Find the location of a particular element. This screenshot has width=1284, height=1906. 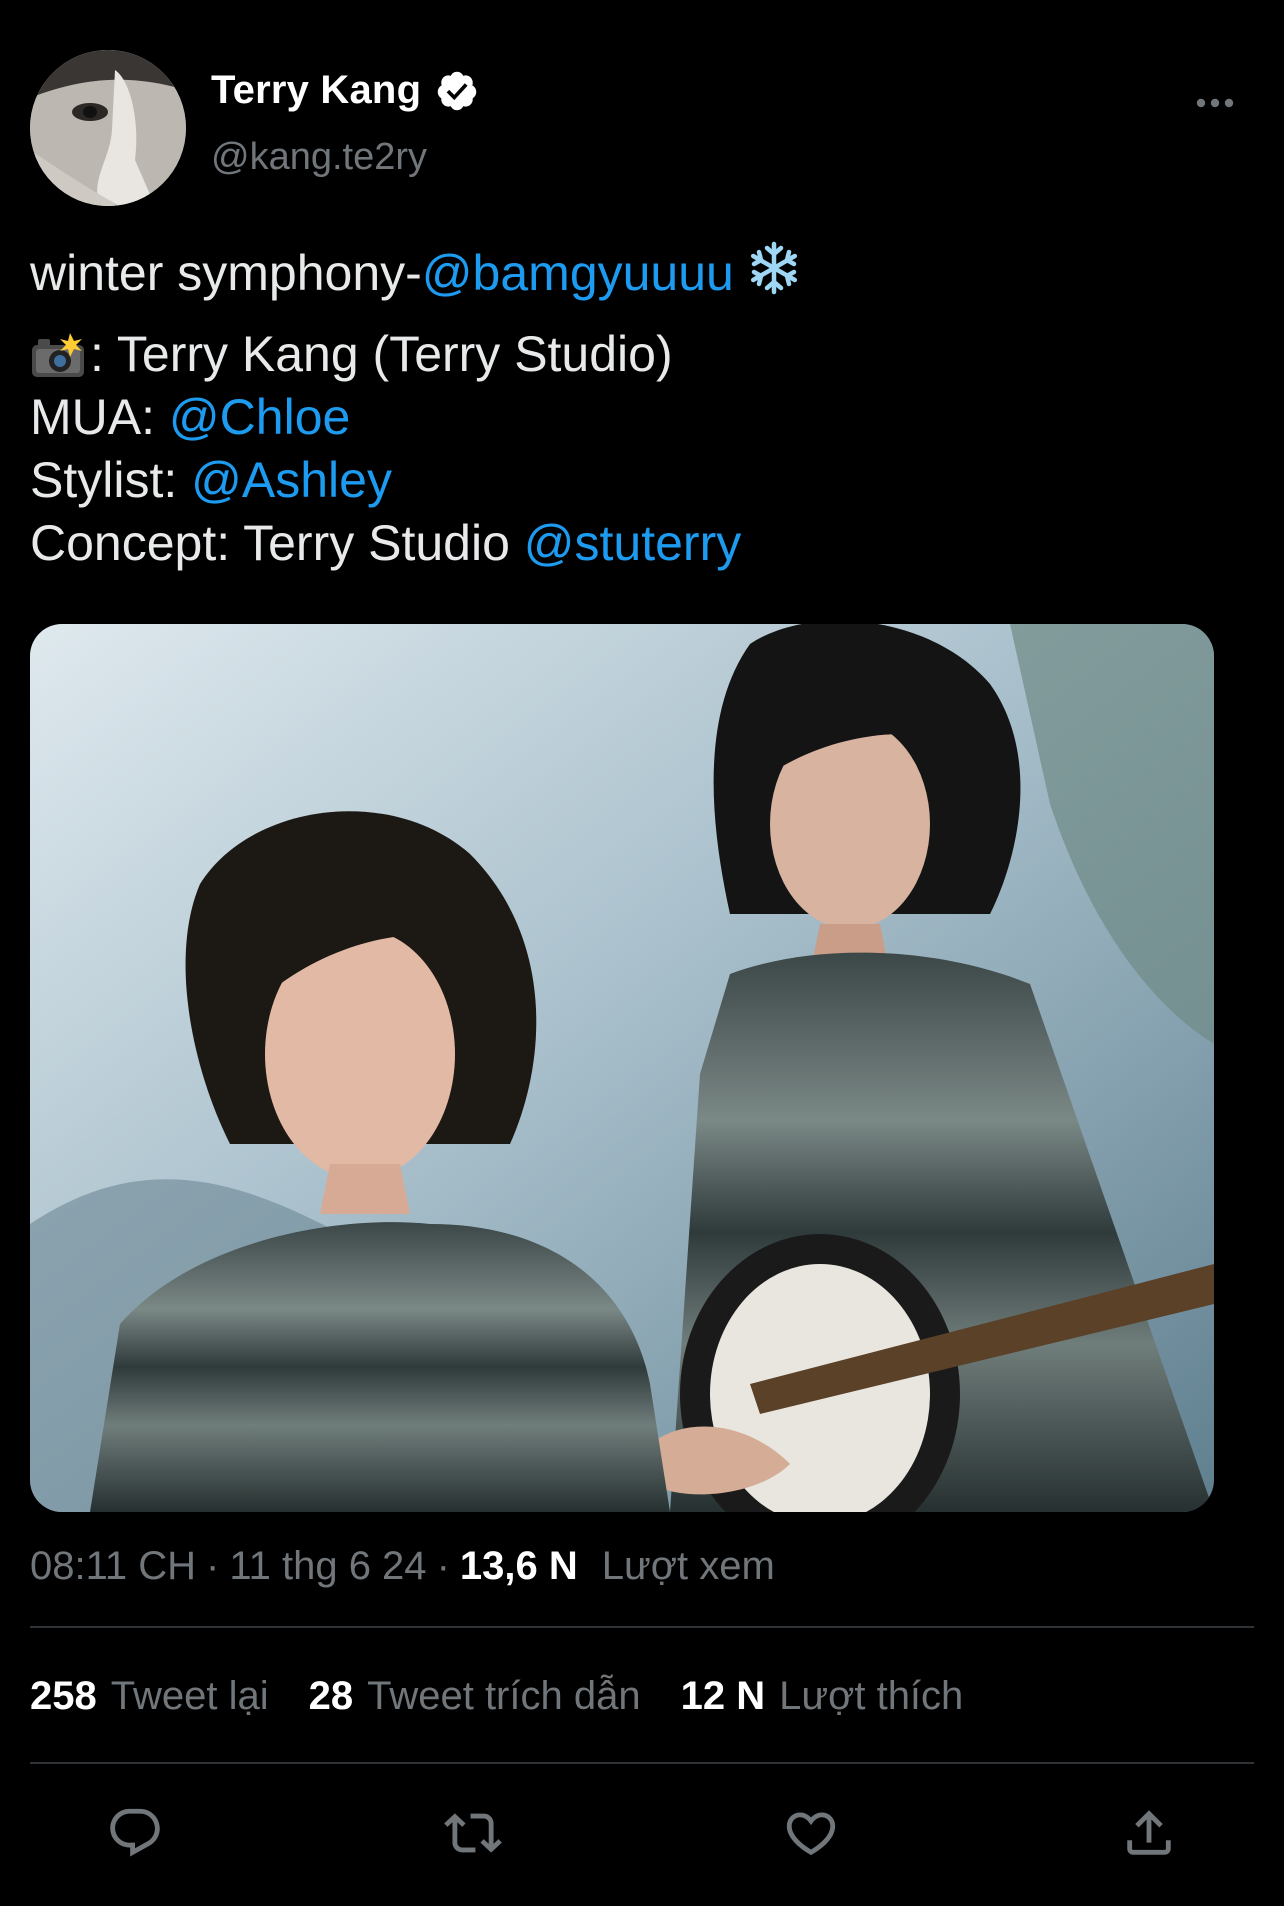

like-icon is located at coordinates (811, 1834).